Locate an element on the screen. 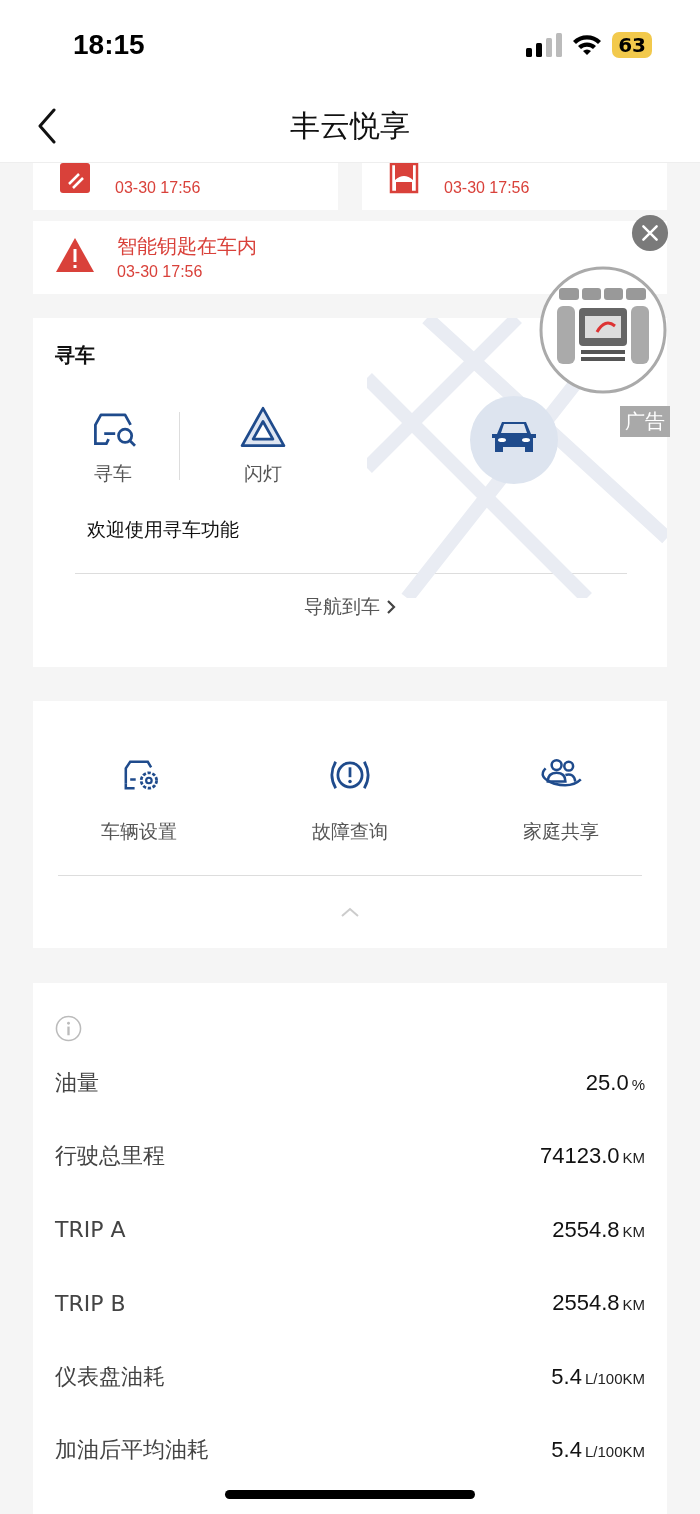 The width and height of the screenshot is (700, 1514). function-label: 故障查询 is located at coordinates (350, 832).